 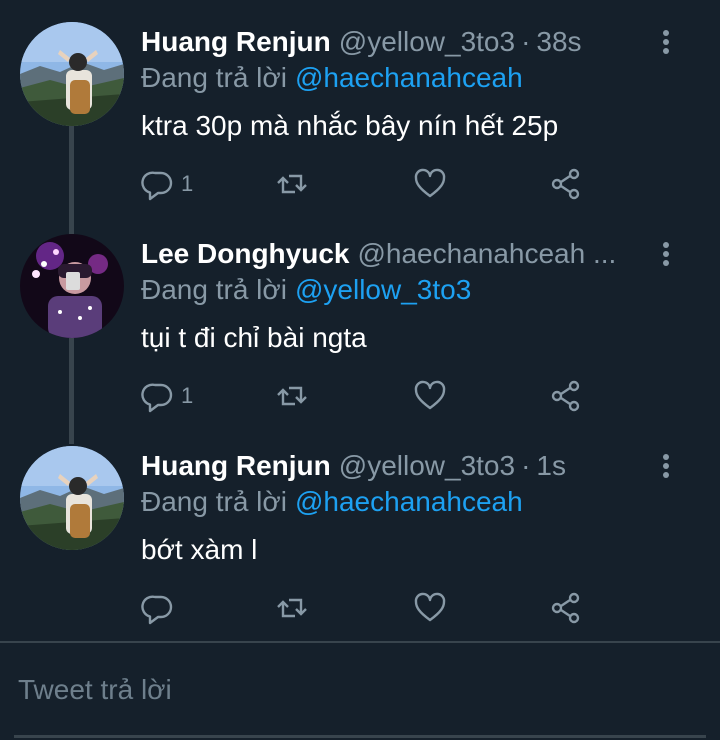 I want to click on reply-button, so click(x=161, y=608).